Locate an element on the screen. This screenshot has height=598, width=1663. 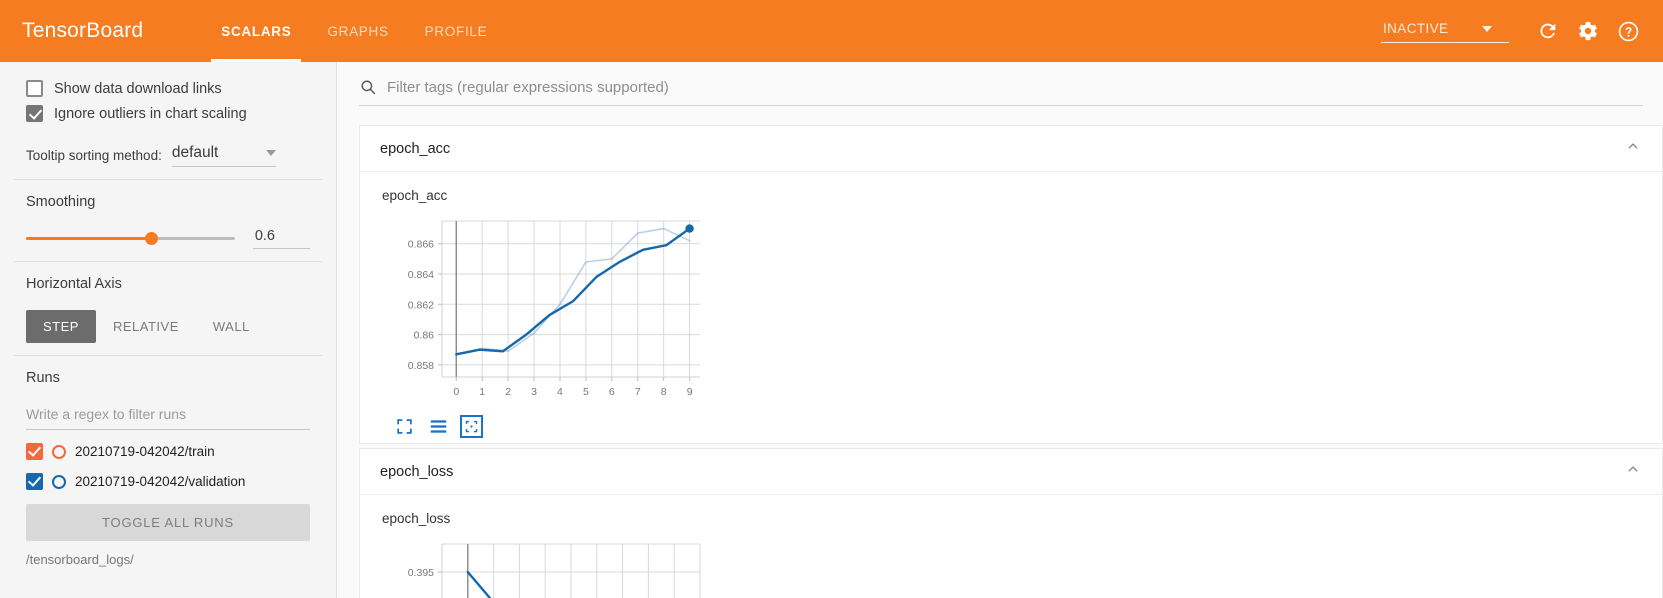
search-icon is located at coordinates (368, 87).